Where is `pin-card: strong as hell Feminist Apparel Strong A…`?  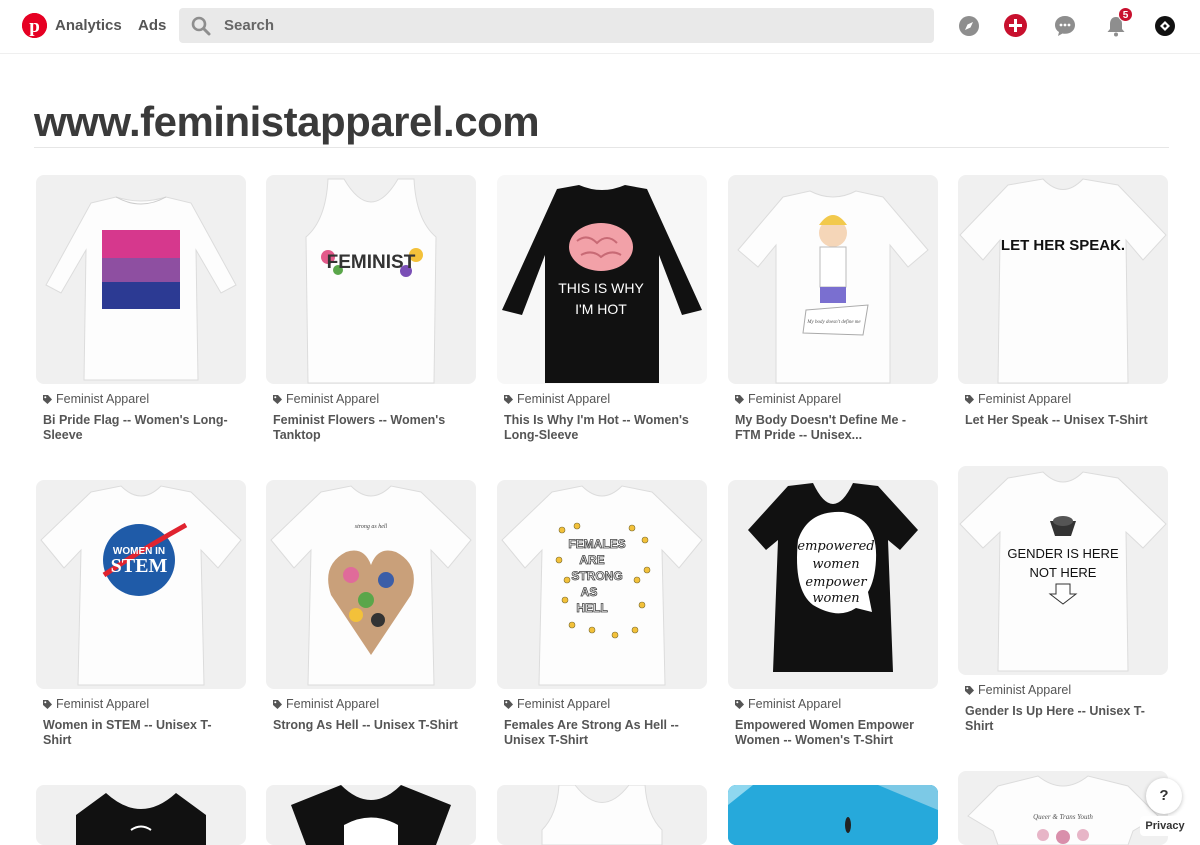 pin-card: strong as hell Feminist Apparel Strong A… is located at coordinates (371, 606).